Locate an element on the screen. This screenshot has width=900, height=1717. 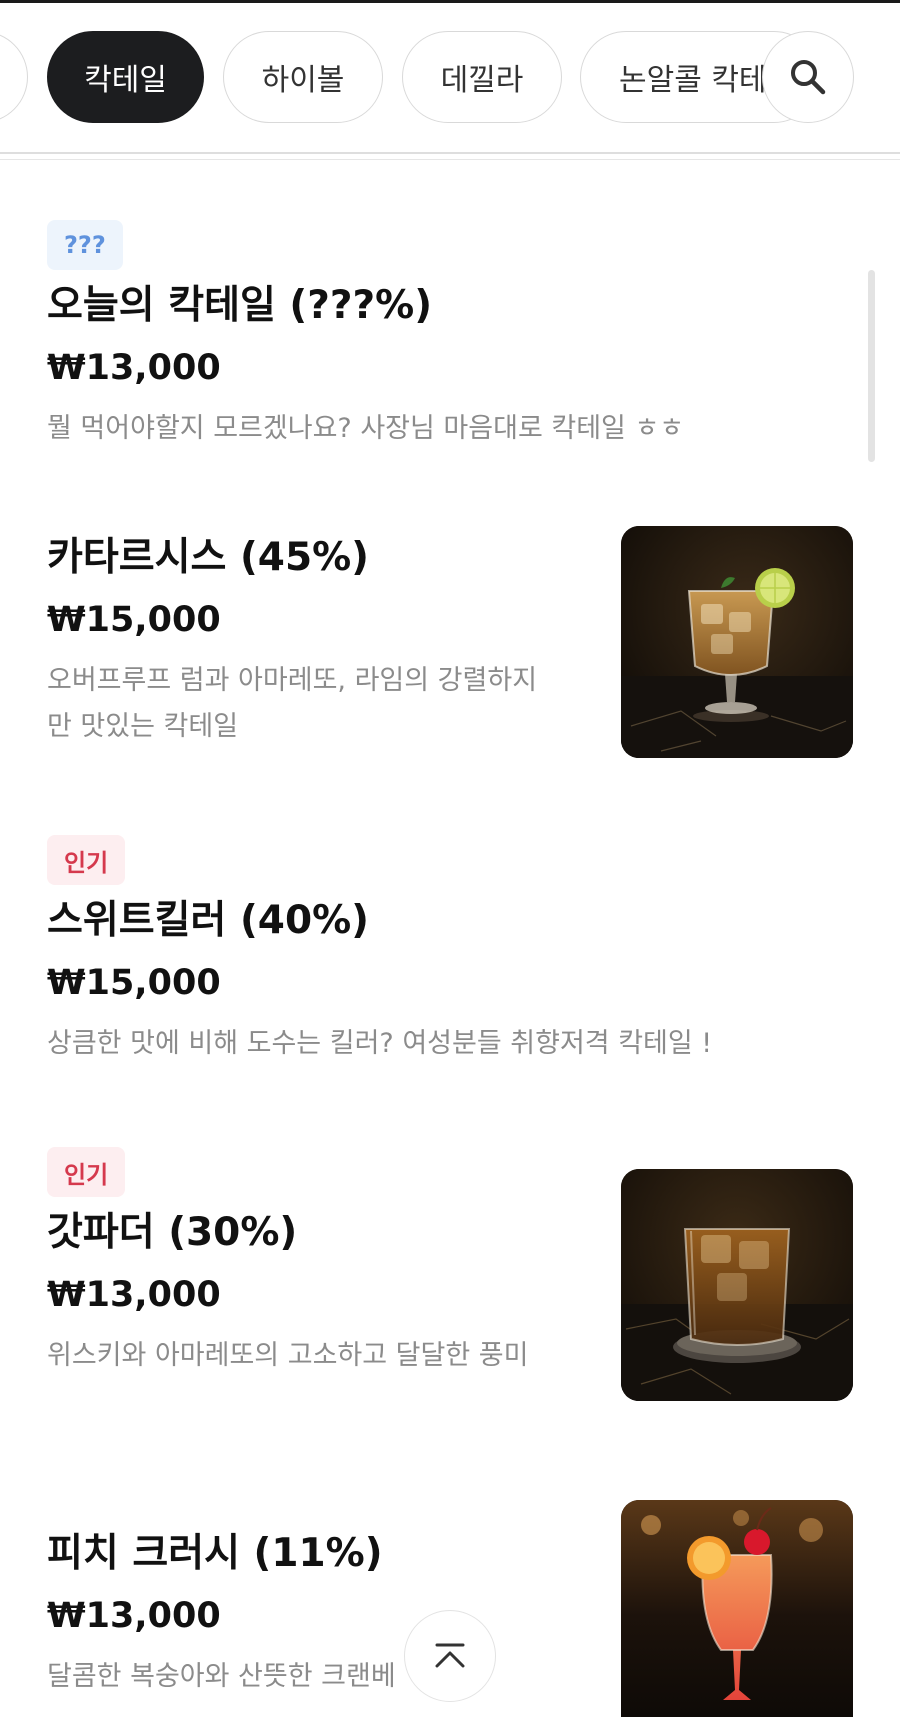
category-chip-tequila: 데낄라 is located at coordinates (482, 77).